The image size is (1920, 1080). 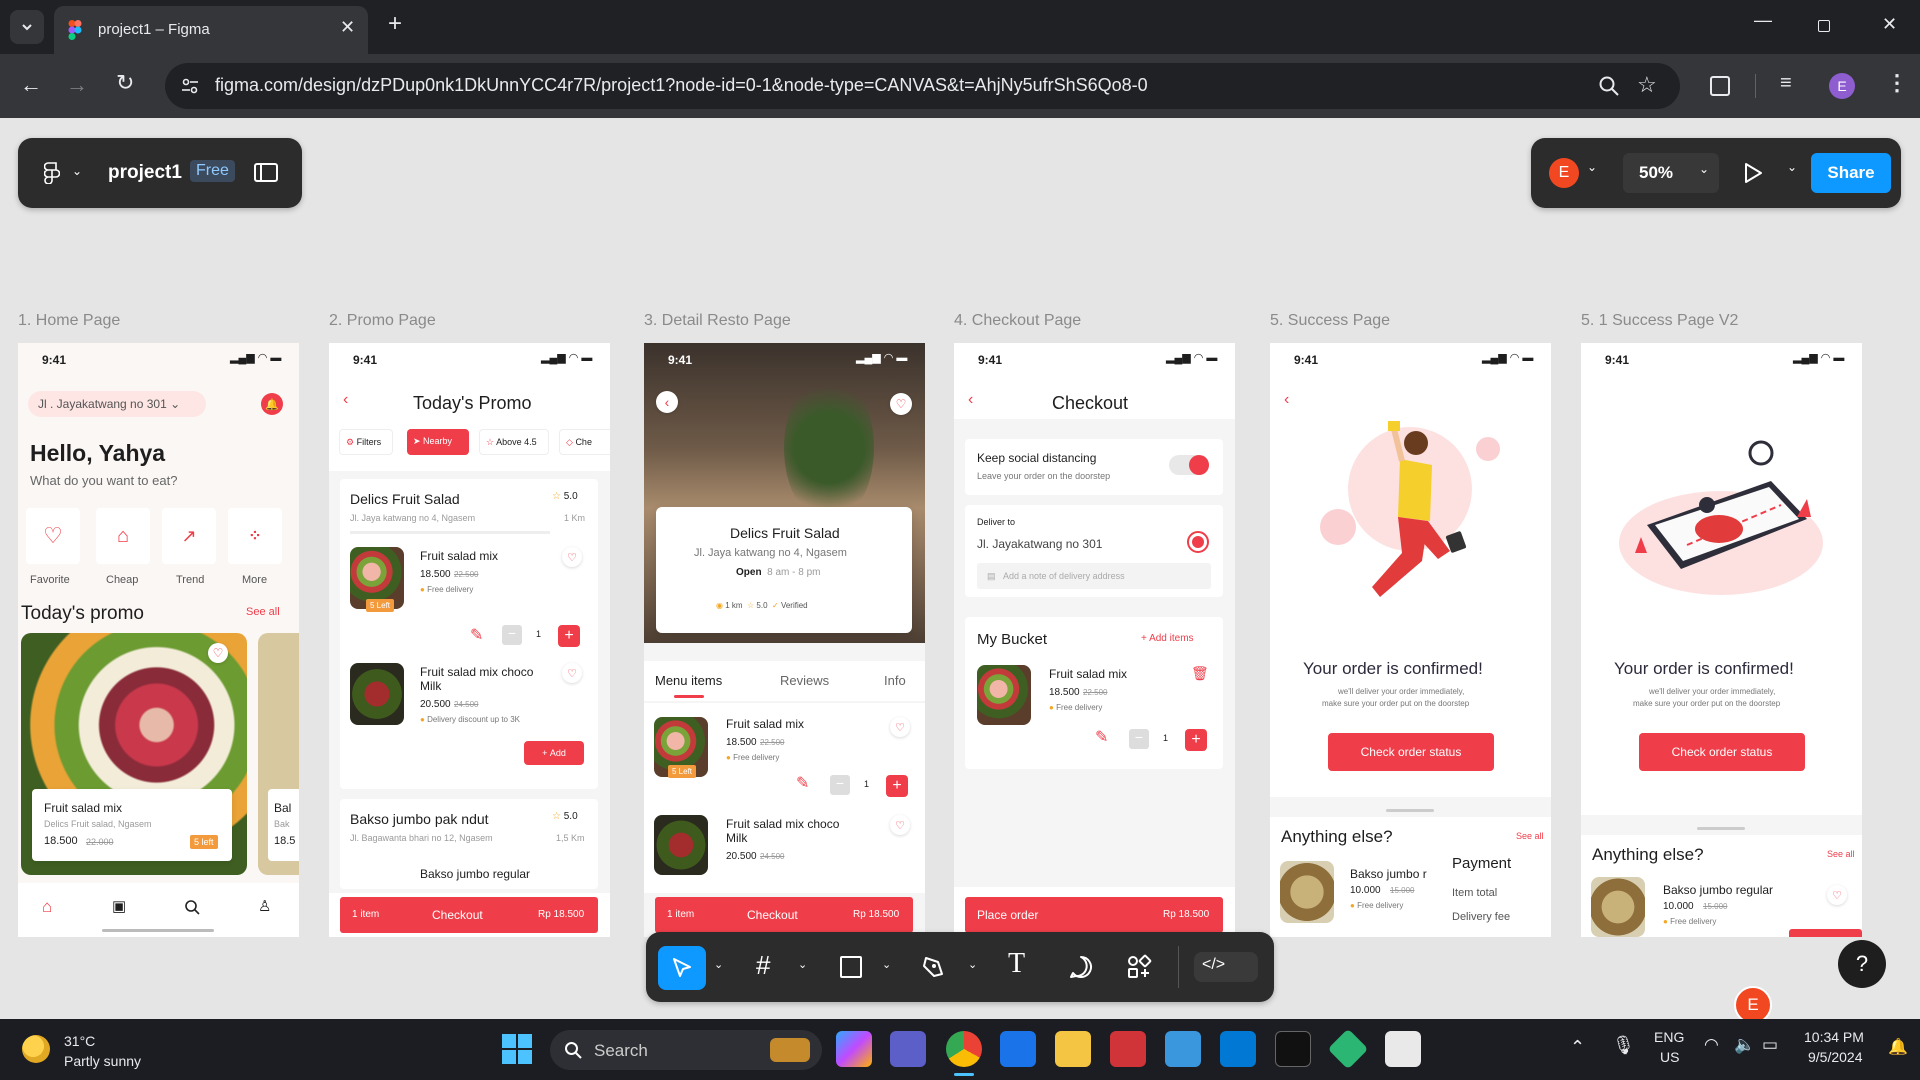 What do you see at coordinates (802, 964) in the screenshot?
I see `frame-tool-chevron-icon: ⌄` at bounding box center [802, 964].